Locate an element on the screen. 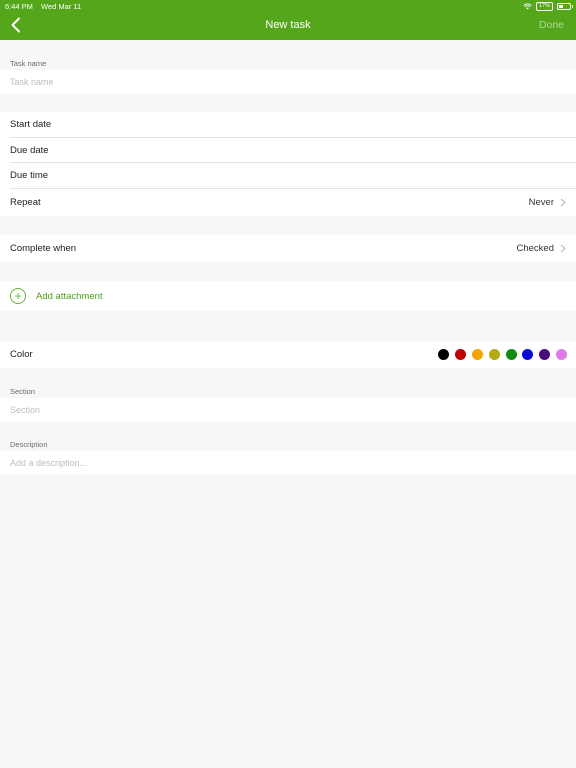 Image resolution: width=576 pixels, height=768 pixels. status-bar: 6:44 PM Wed Mar 11 is located at coordinates (43, 6).